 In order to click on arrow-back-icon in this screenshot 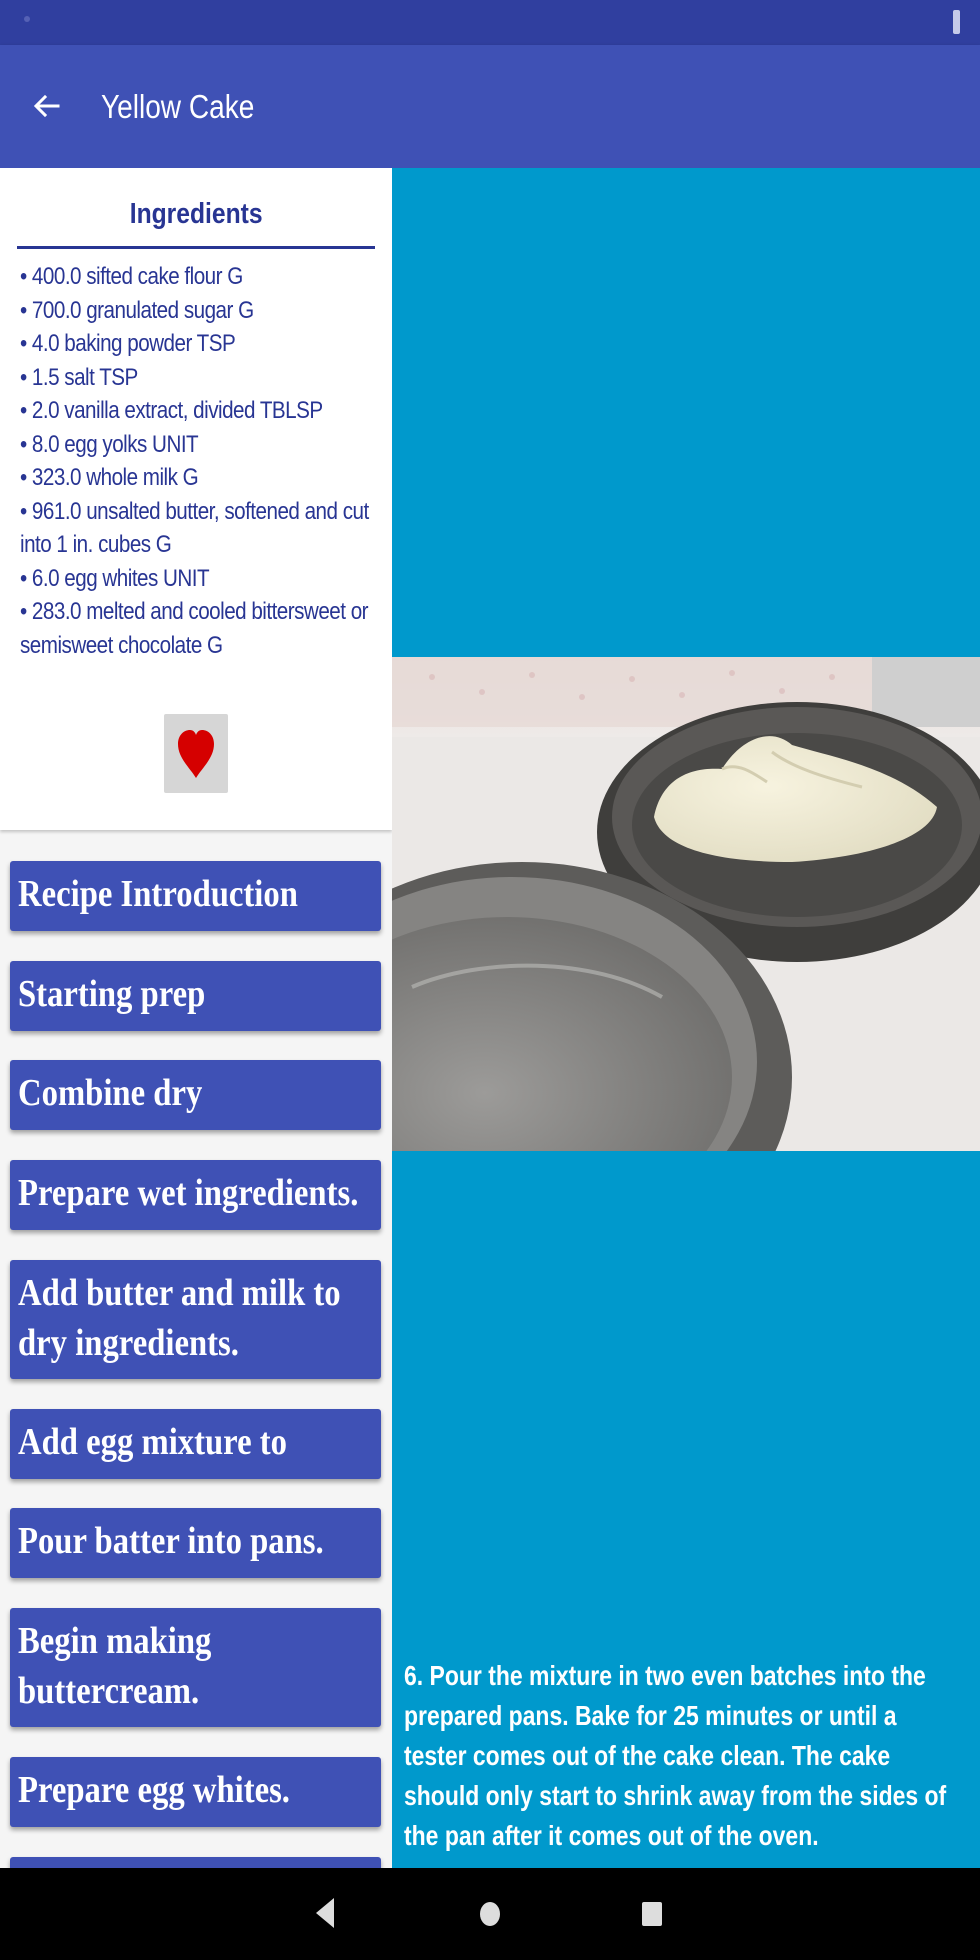, I will do `click(46, 106)`.